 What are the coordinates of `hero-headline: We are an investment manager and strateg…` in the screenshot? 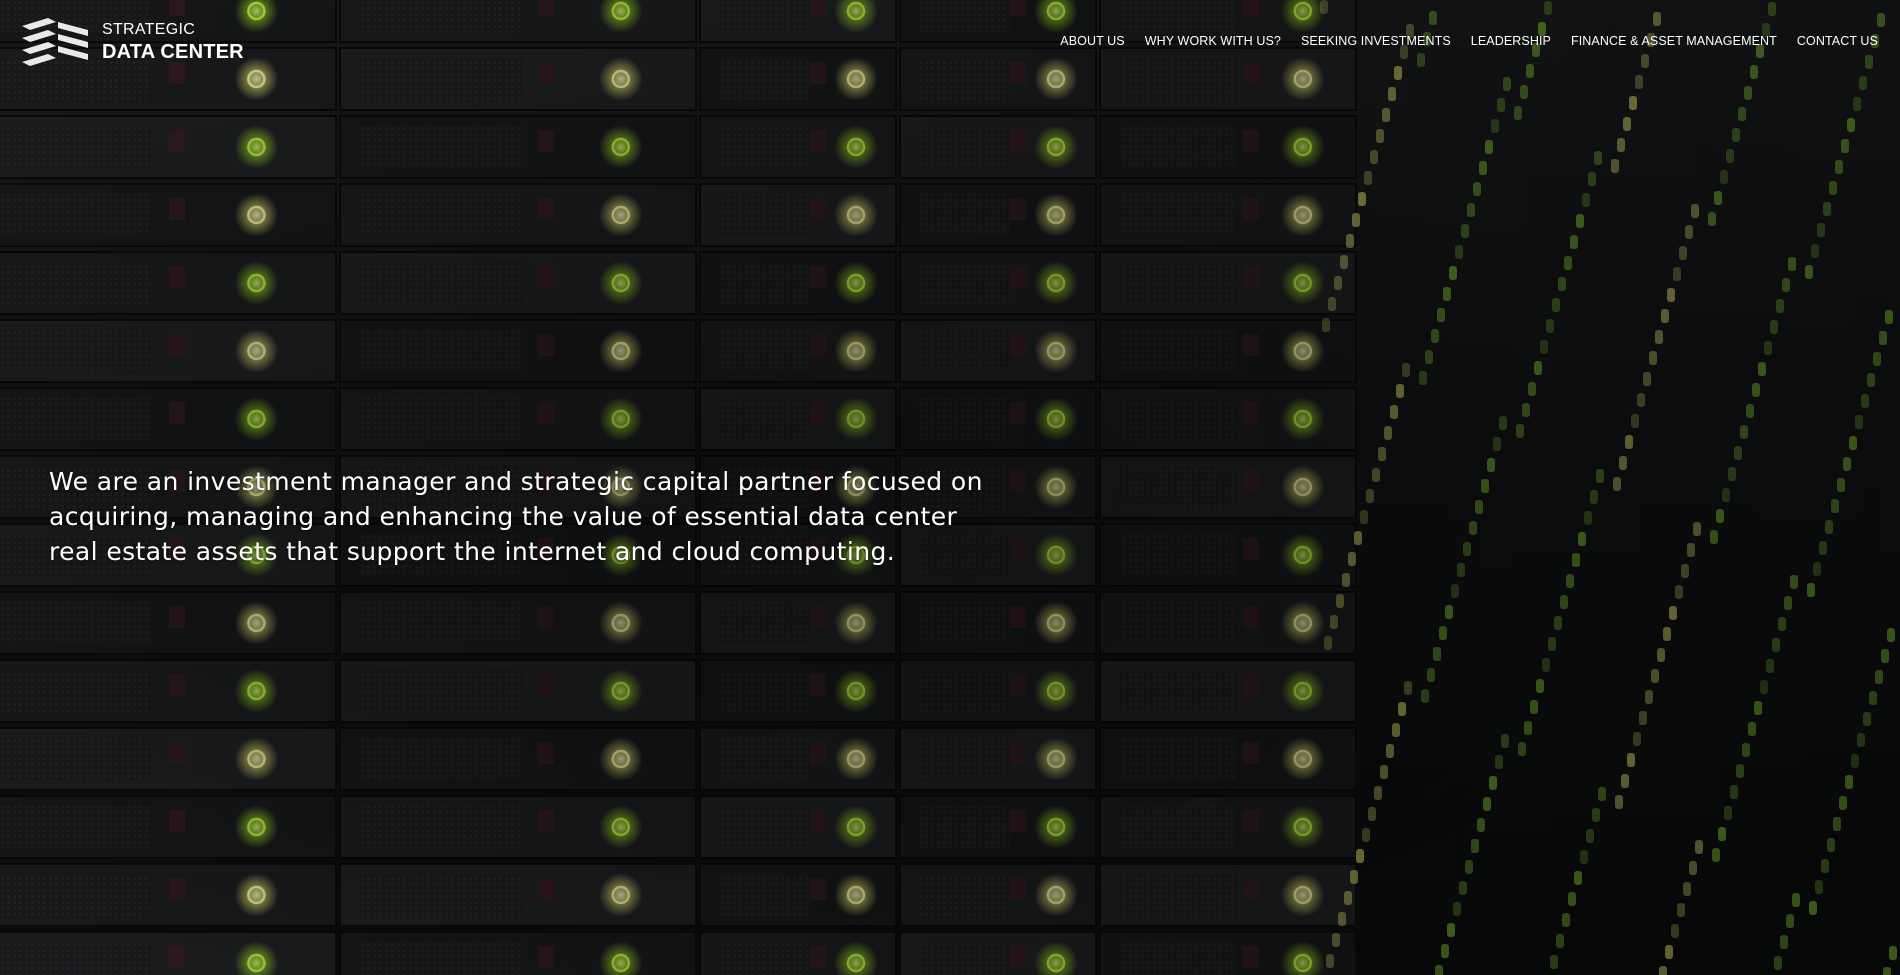 It's located at (516, 516).